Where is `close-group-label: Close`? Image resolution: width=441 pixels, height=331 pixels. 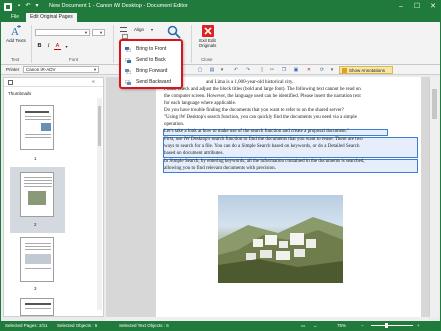
close-group-label: Close is located at coordinates (207, 59).